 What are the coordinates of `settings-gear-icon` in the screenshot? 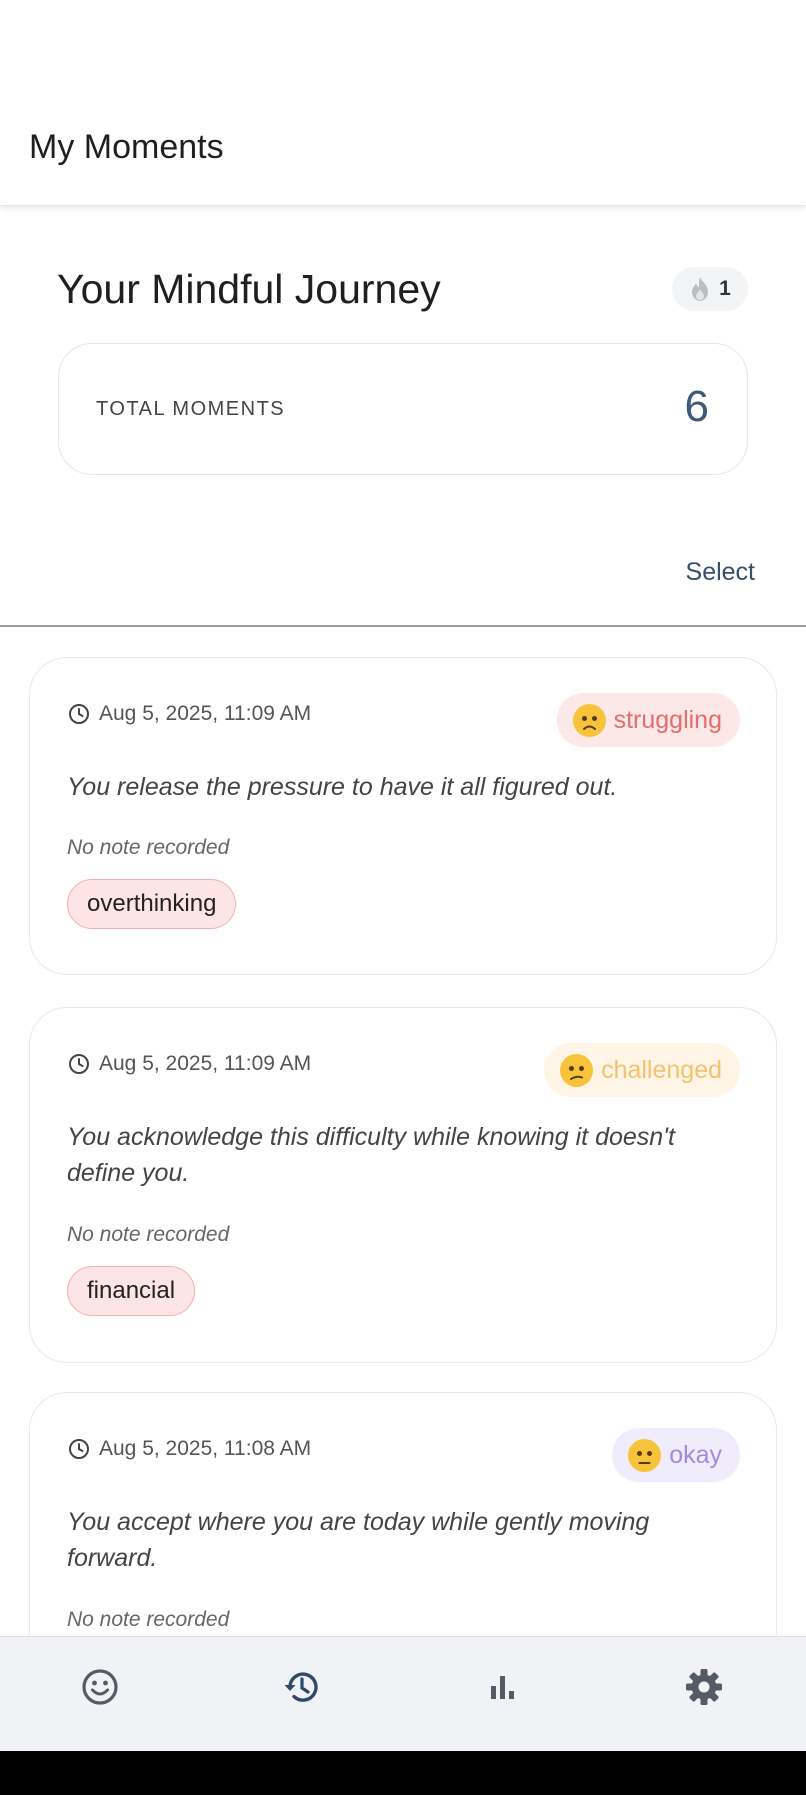 It's located at (704, 1687).